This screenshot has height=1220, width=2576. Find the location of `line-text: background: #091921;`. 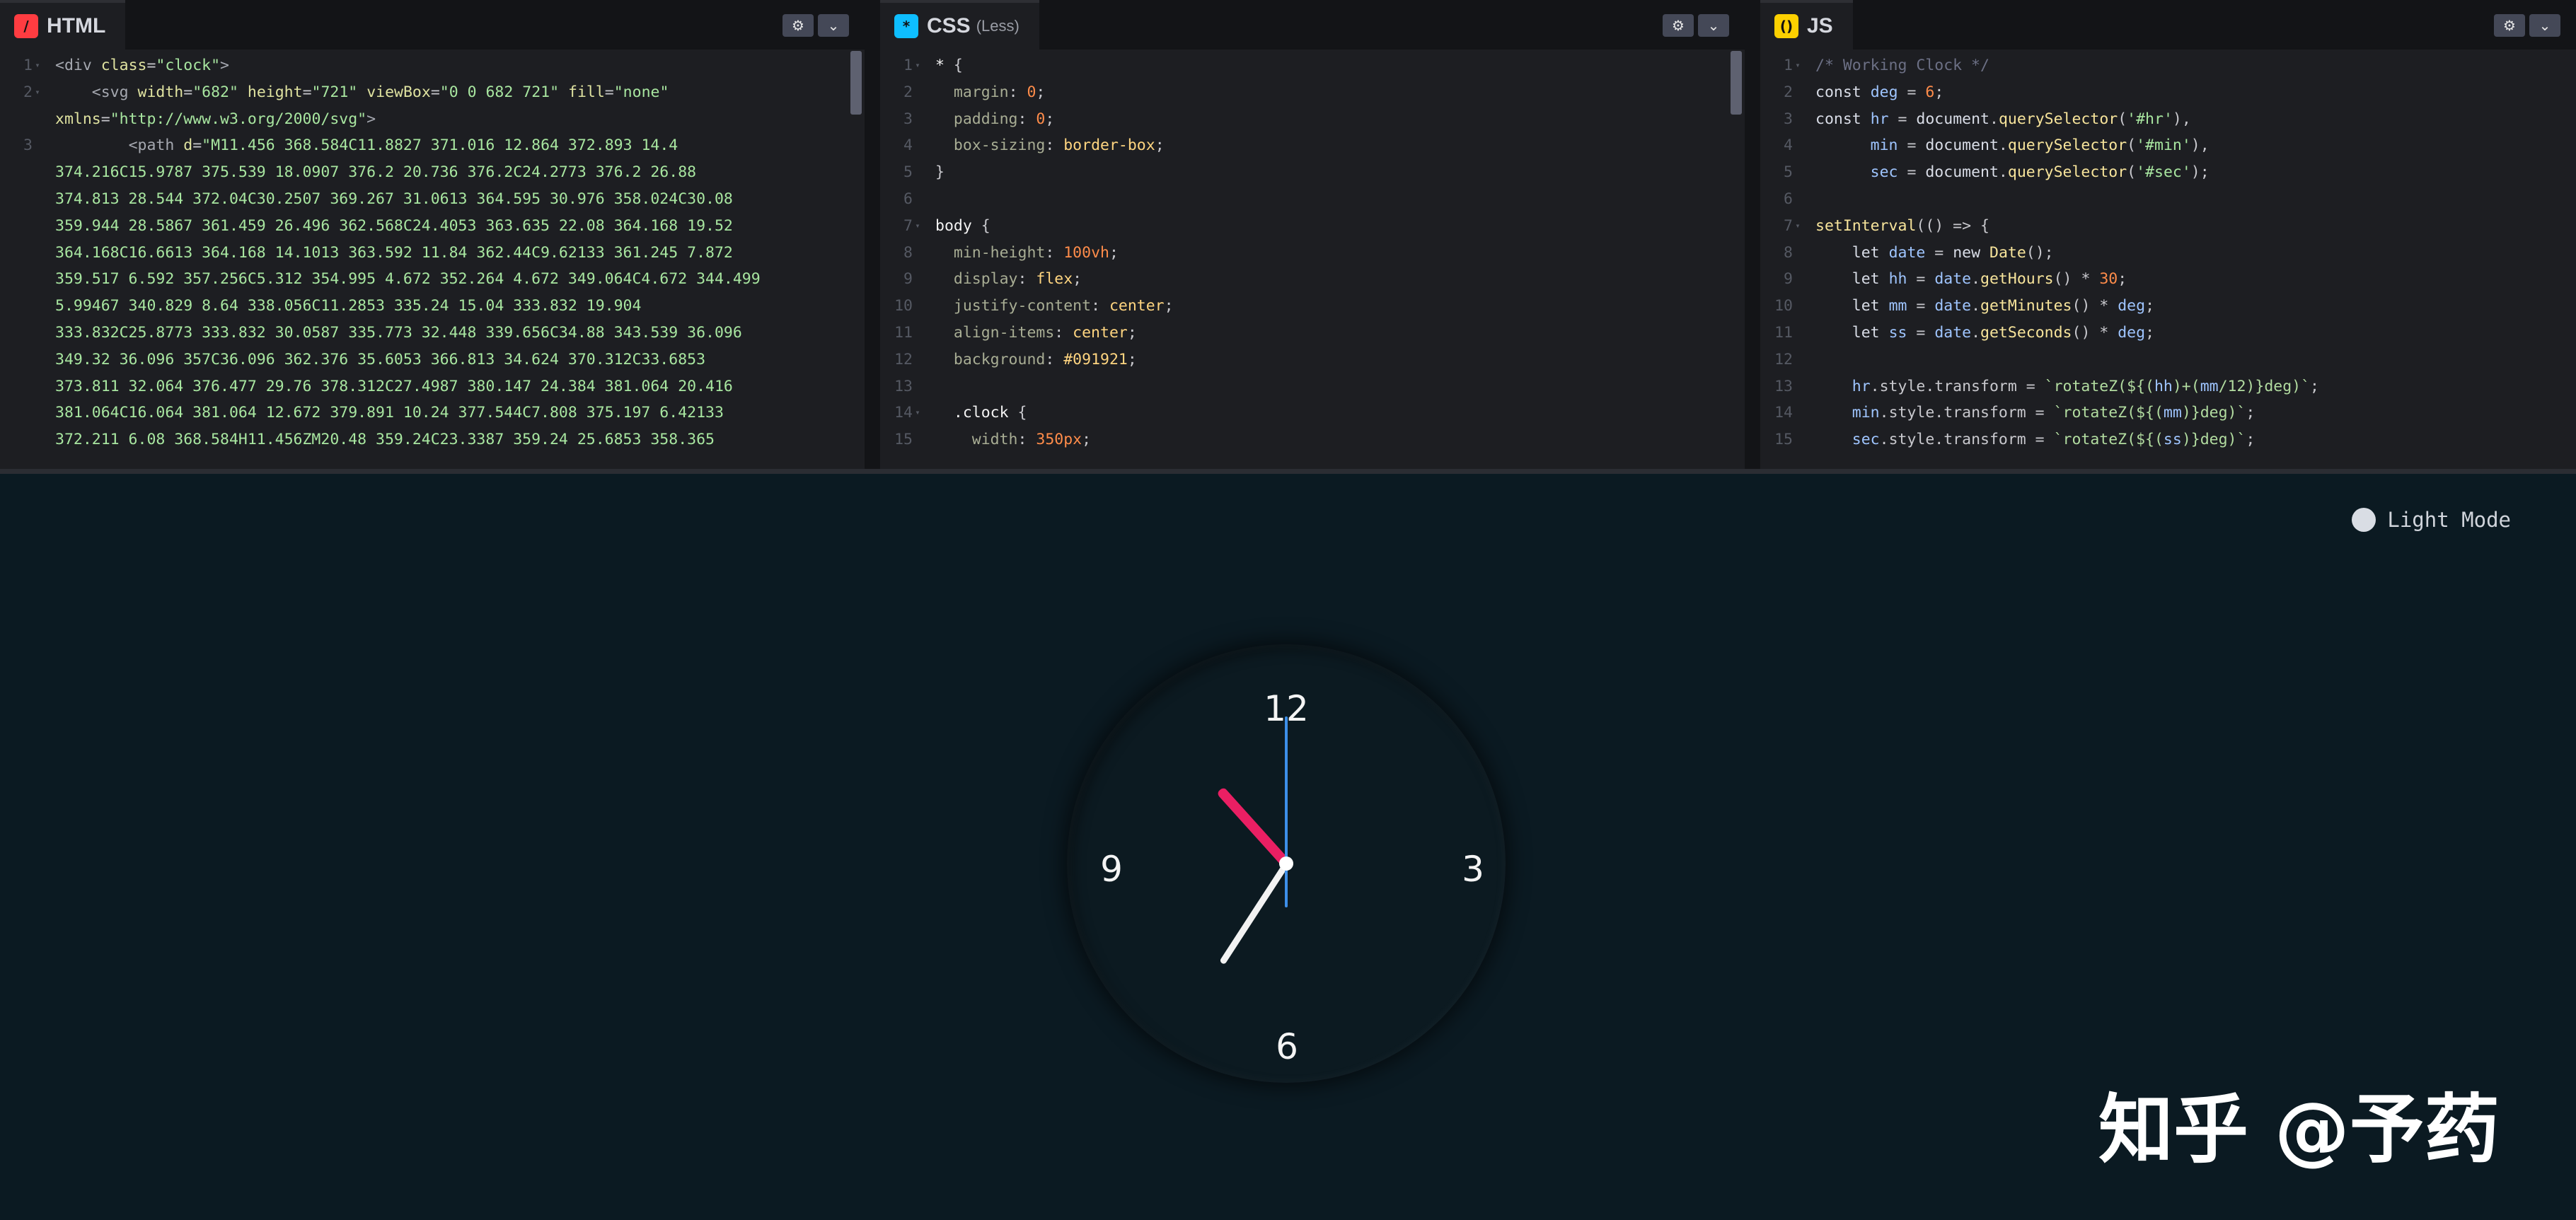

line-text: background: #091921; is located at coordinates (1045, 359).